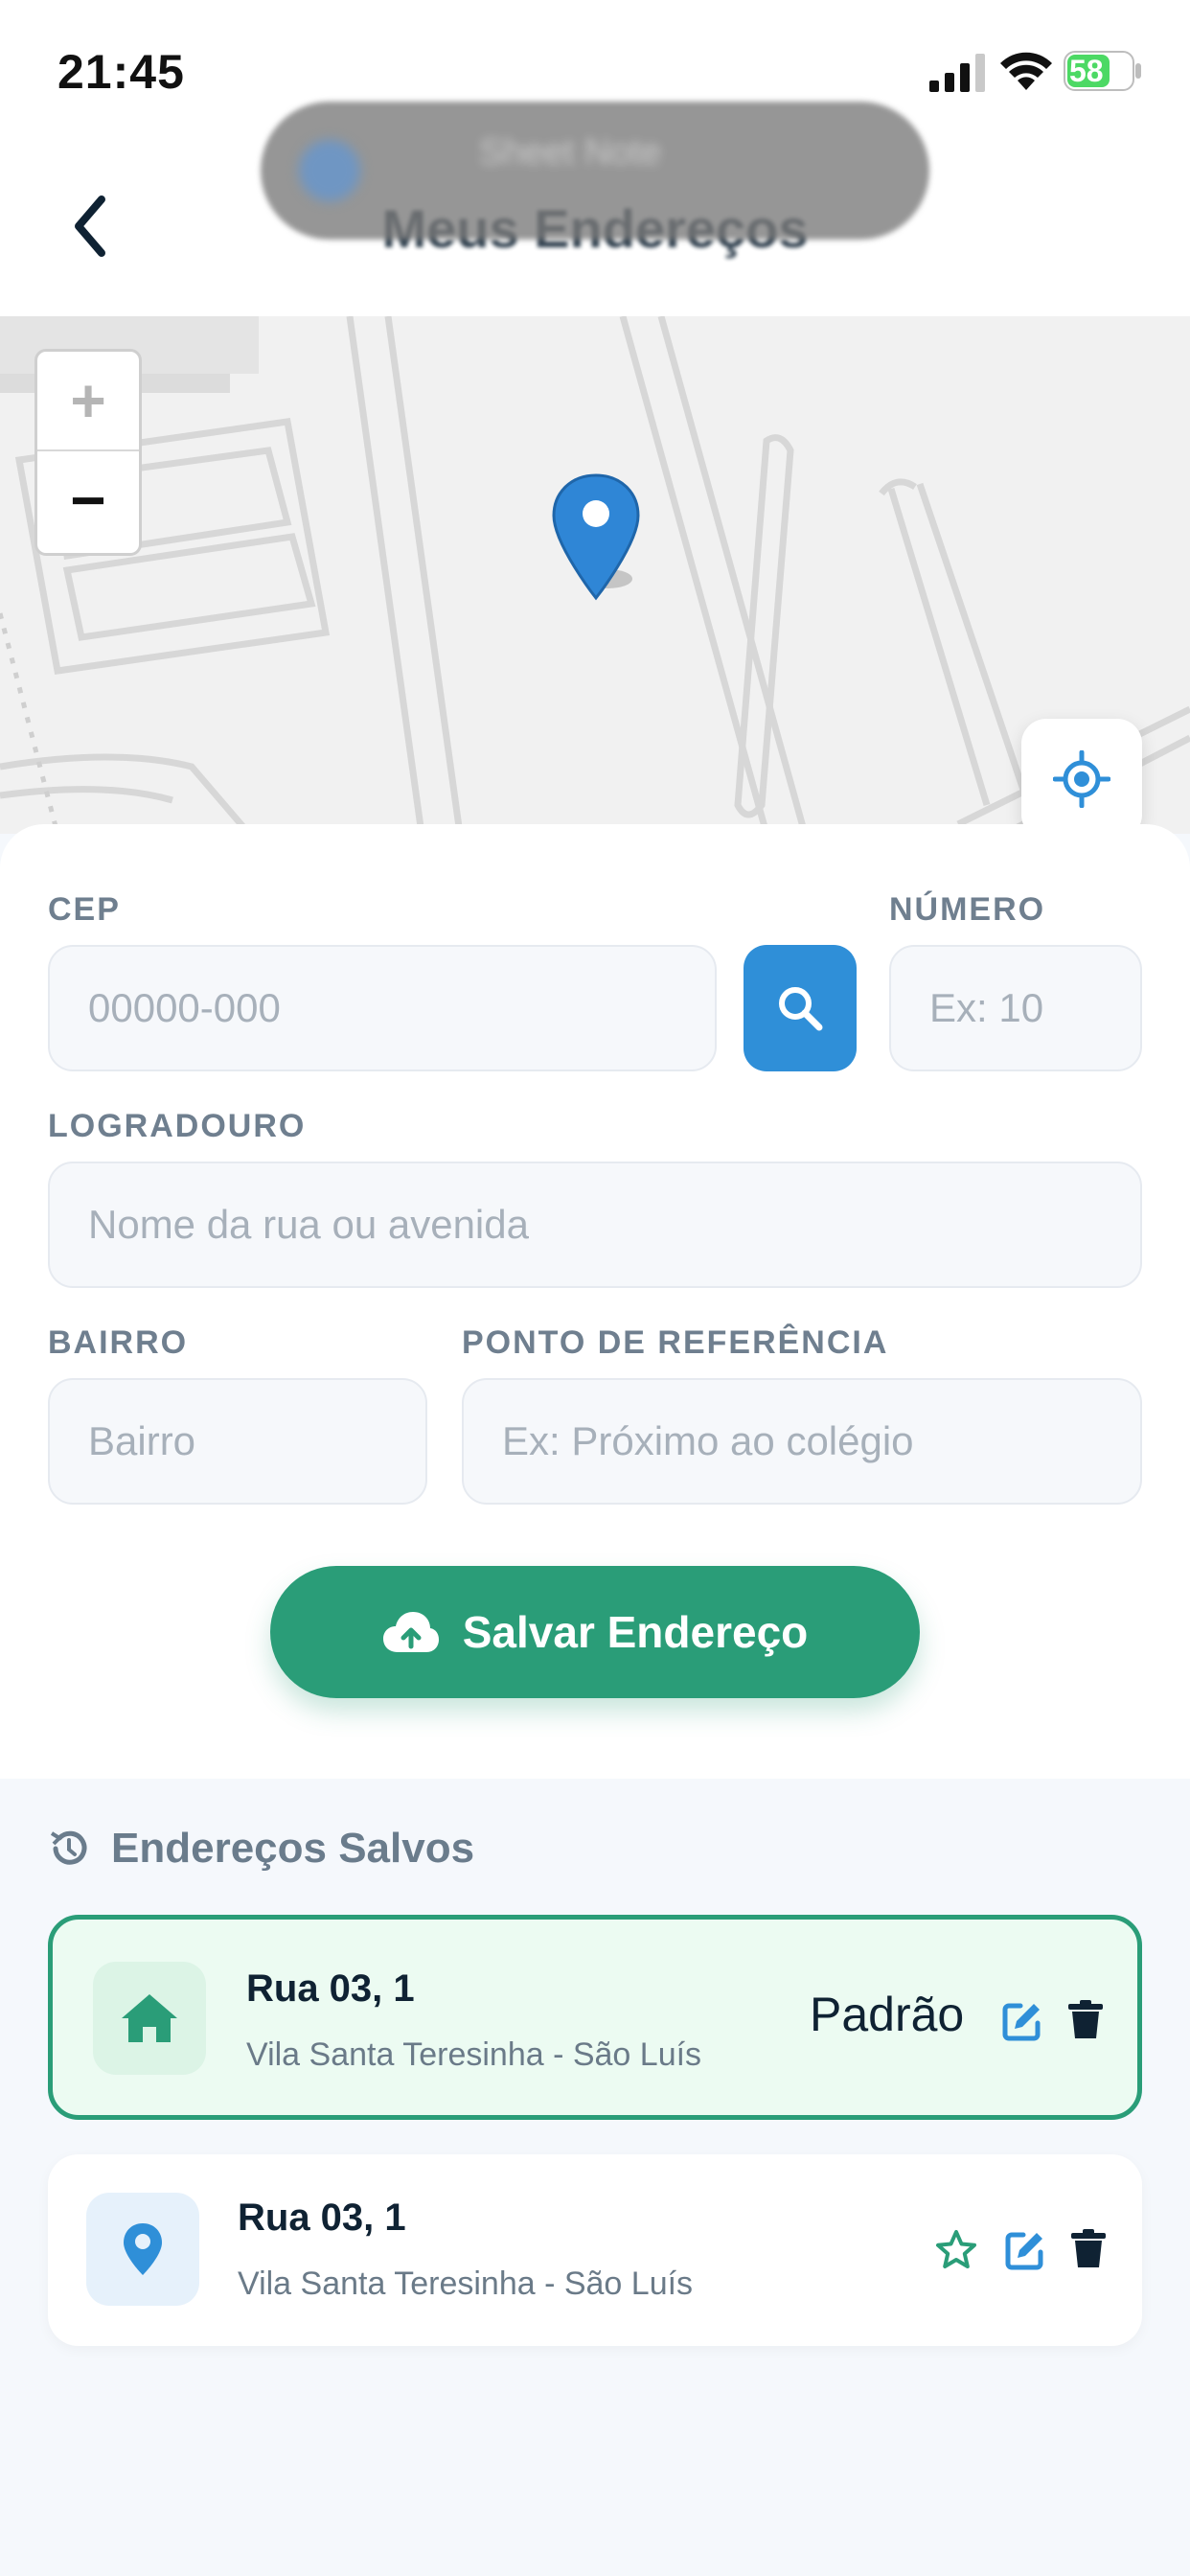 The height and width of the screenshot is (2576, 1190). I want to click on cep-label: CEP, so click(85, 909).